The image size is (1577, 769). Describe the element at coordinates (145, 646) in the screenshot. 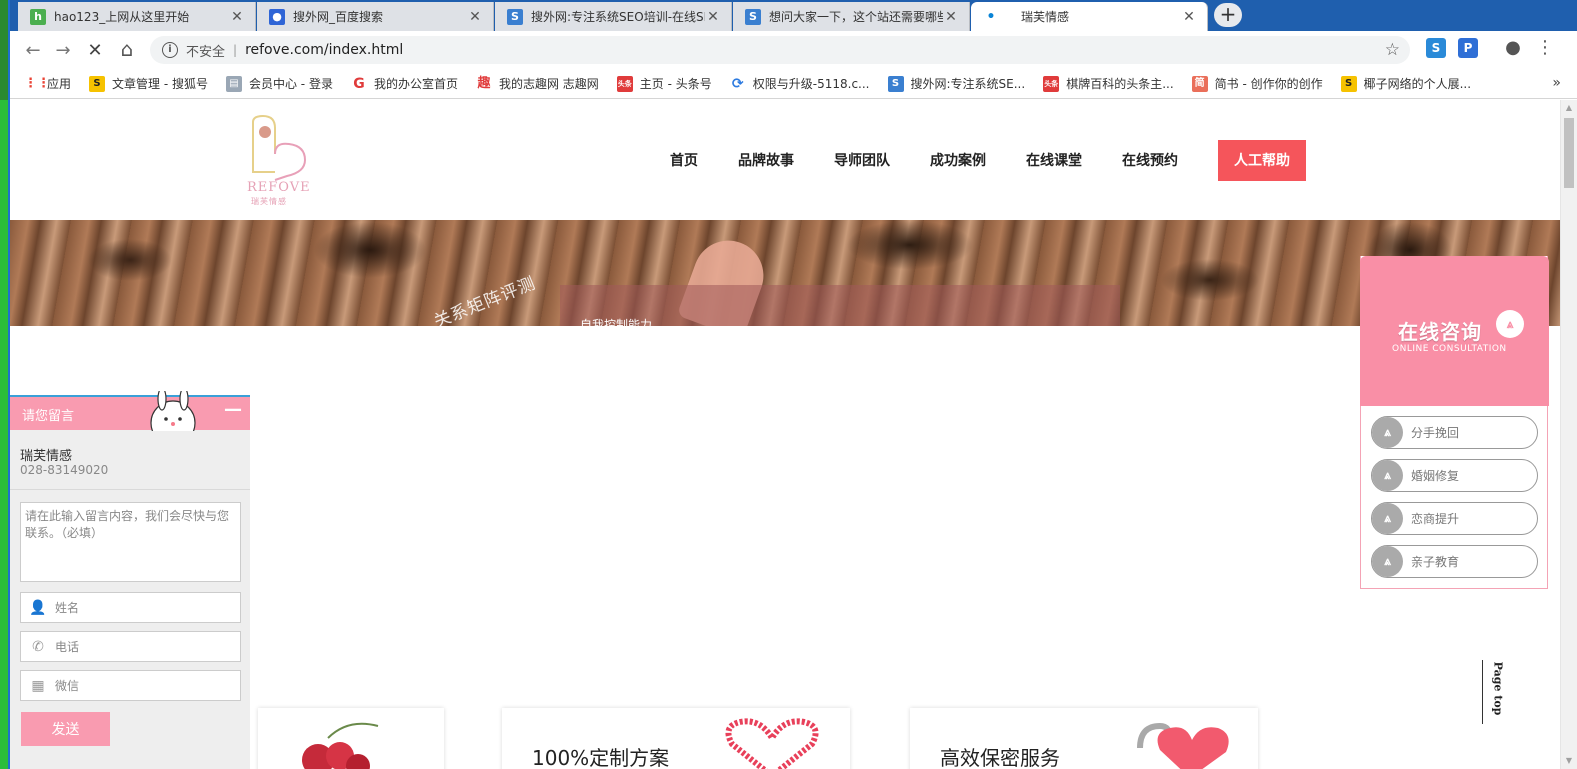

I see `phone-input` at that location.